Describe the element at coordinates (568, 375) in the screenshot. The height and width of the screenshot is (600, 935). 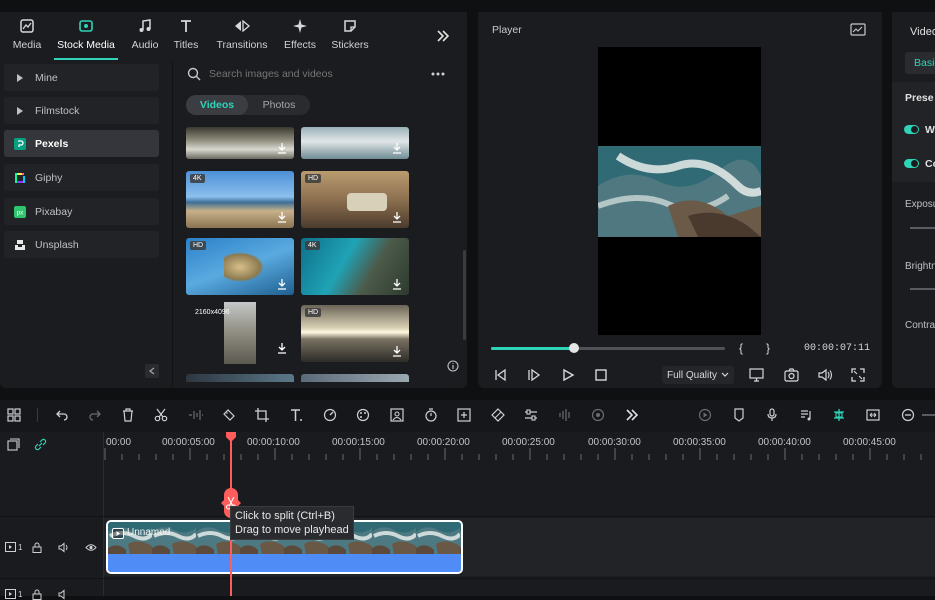
I see `play-icon` at that location.